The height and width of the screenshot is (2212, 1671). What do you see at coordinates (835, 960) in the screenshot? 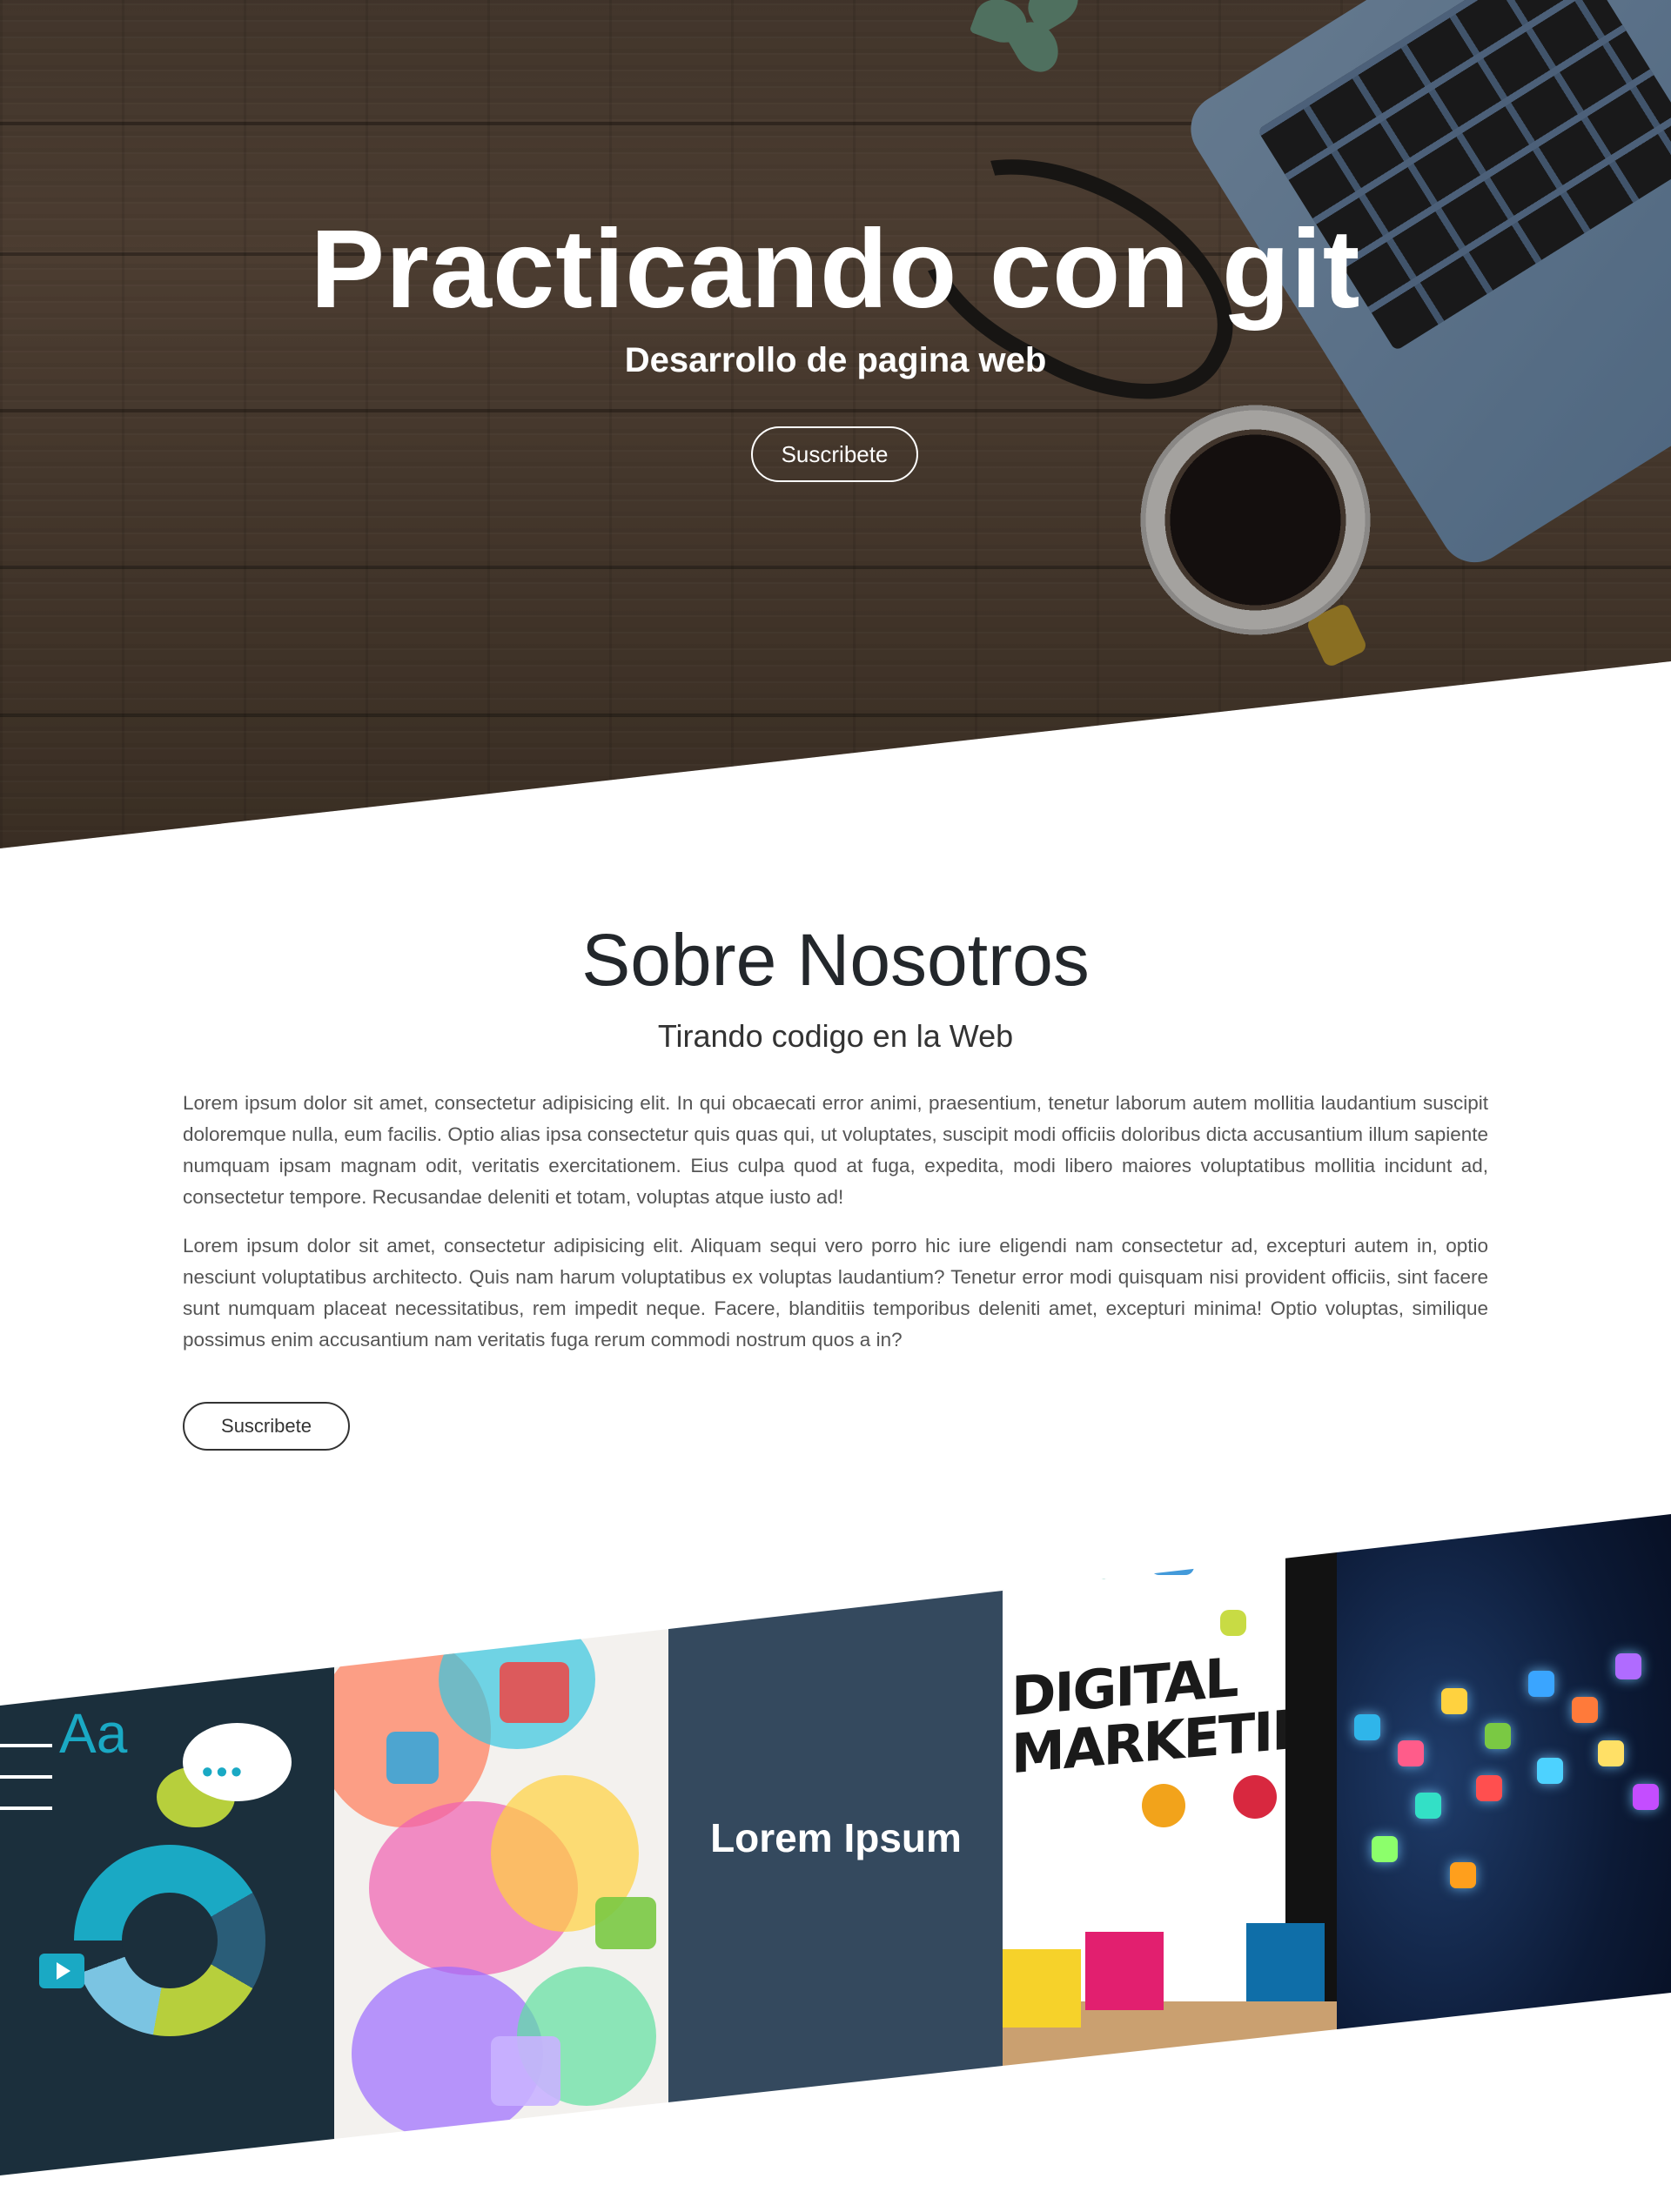
I see `about-title: Sobre Nosotros` at bounding box center [835, 960].